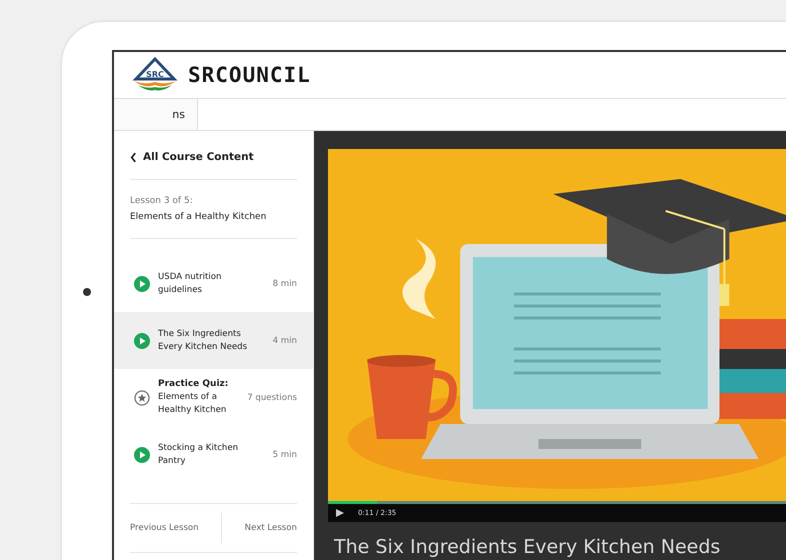 This screenshot has height=560, width=786. Describe the element at coordinates (213, 155) in the screenshot. I see `back-link: All Course Content` at that location.